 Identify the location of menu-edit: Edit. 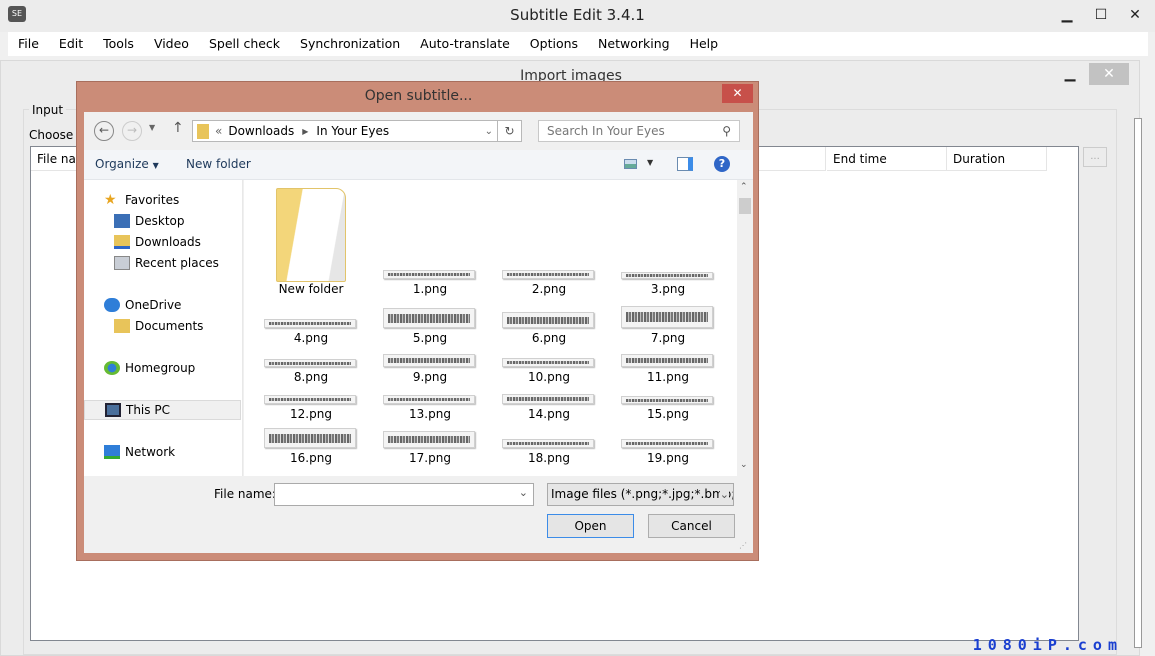
(71, 44).